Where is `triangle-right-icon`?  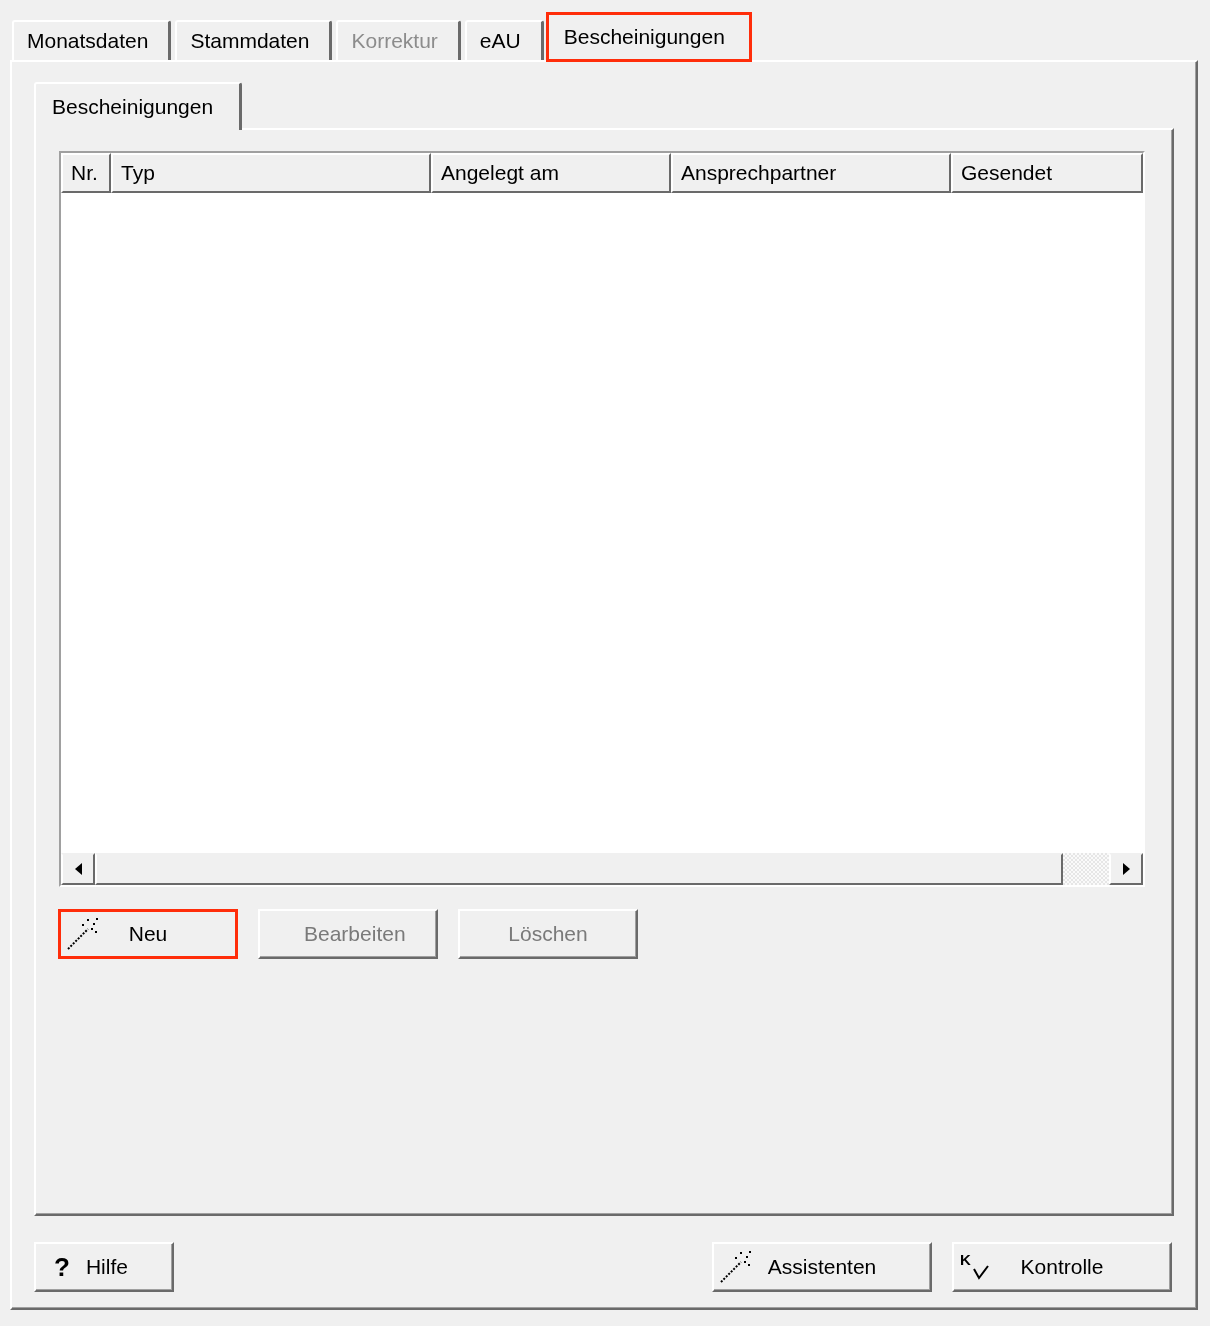 triangle-right-icon is located at coordinates (1126, 869).